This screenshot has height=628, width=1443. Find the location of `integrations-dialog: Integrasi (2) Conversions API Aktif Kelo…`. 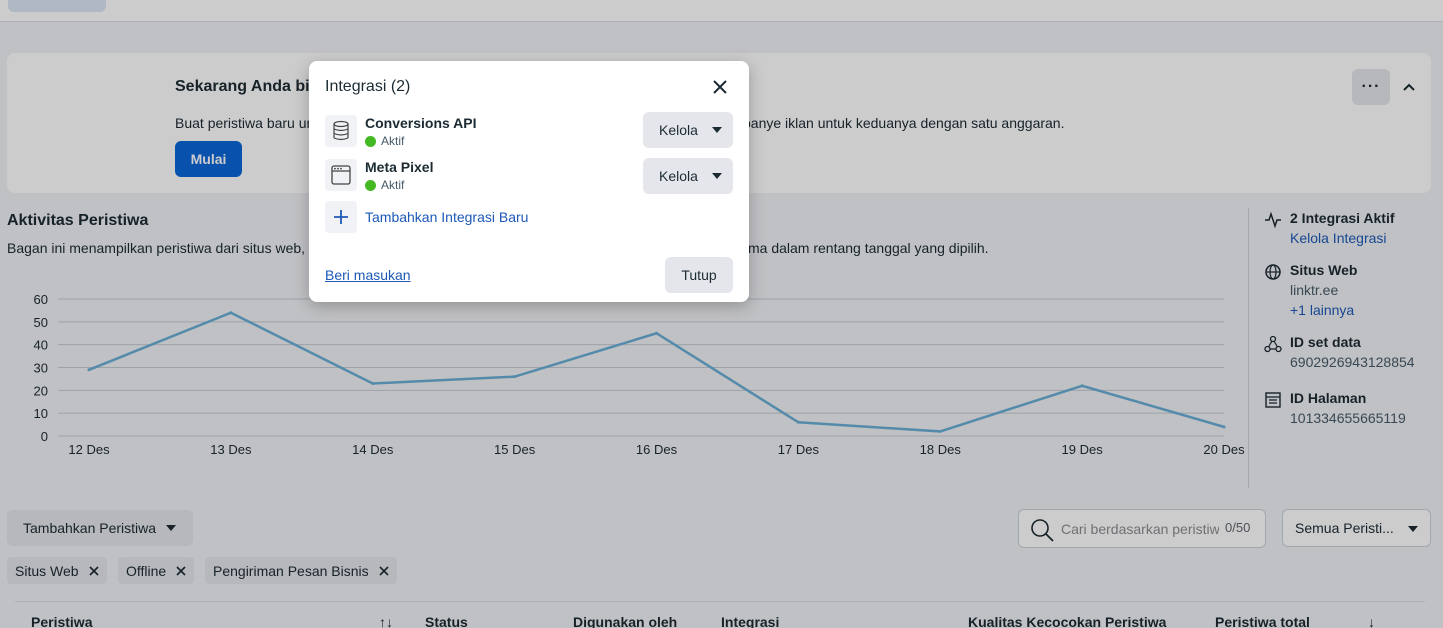

integrations-dialog: Integrasi (2) Conversions API Aktif Kelo… is located at coordinates (529, 181).